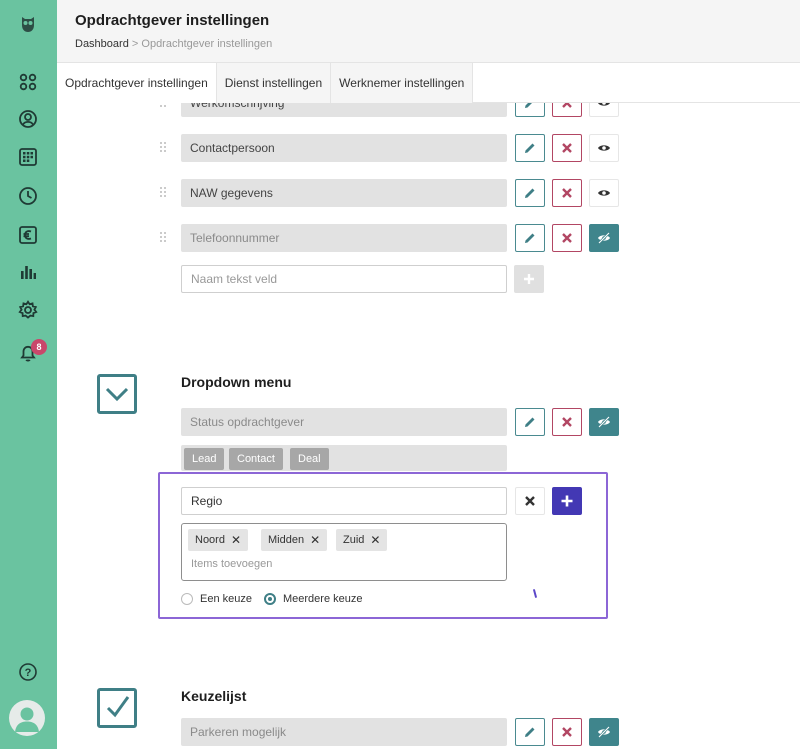 The height and width of the screenshot is (749, 800). I want to click on help-icon: ?, so click(28, 672).